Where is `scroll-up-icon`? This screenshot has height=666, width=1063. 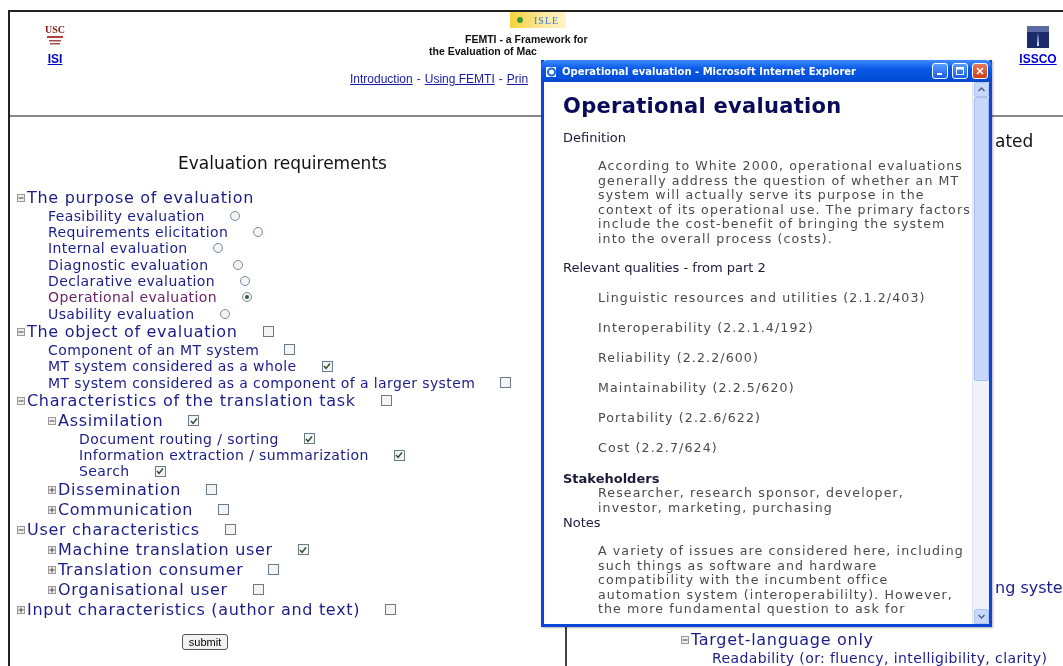 scroll-up-icon is located at coordinates (981, 89).